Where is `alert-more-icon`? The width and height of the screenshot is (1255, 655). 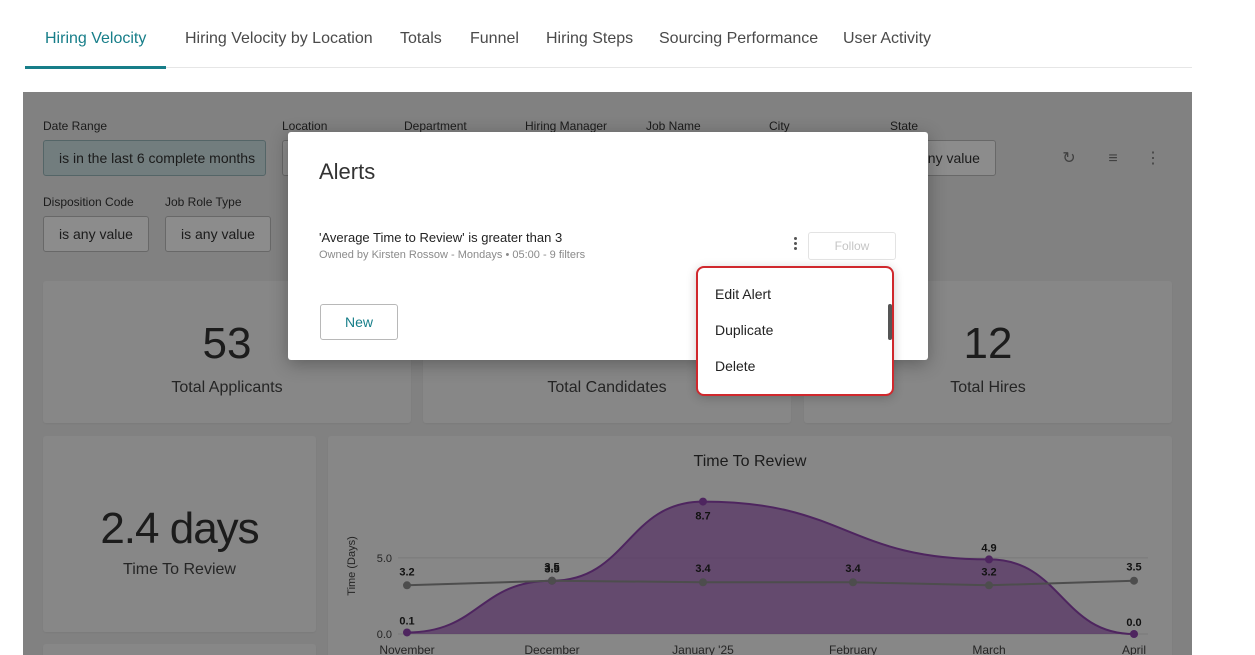 alert-more-icon is located at coordinates (795, 245).